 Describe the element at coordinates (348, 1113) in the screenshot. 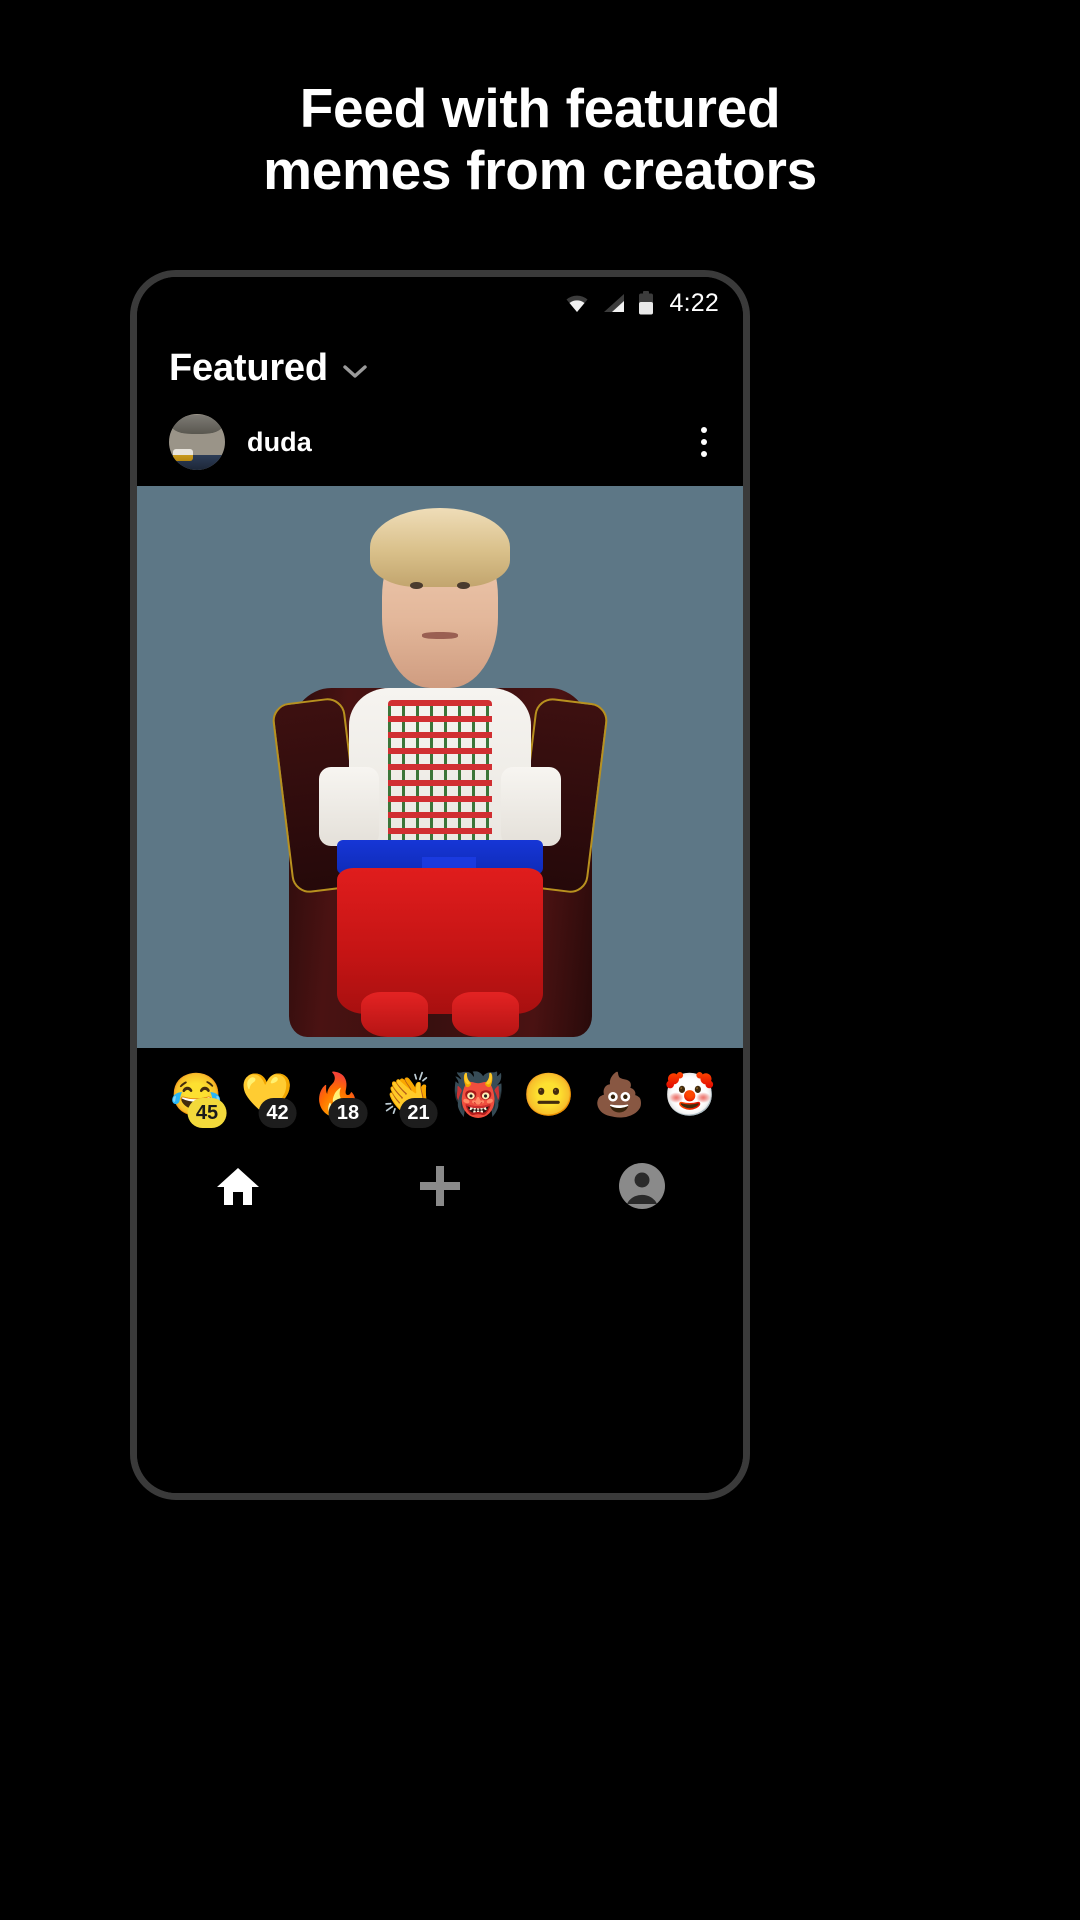

I see `reaction-fire-count: 18` at that location.